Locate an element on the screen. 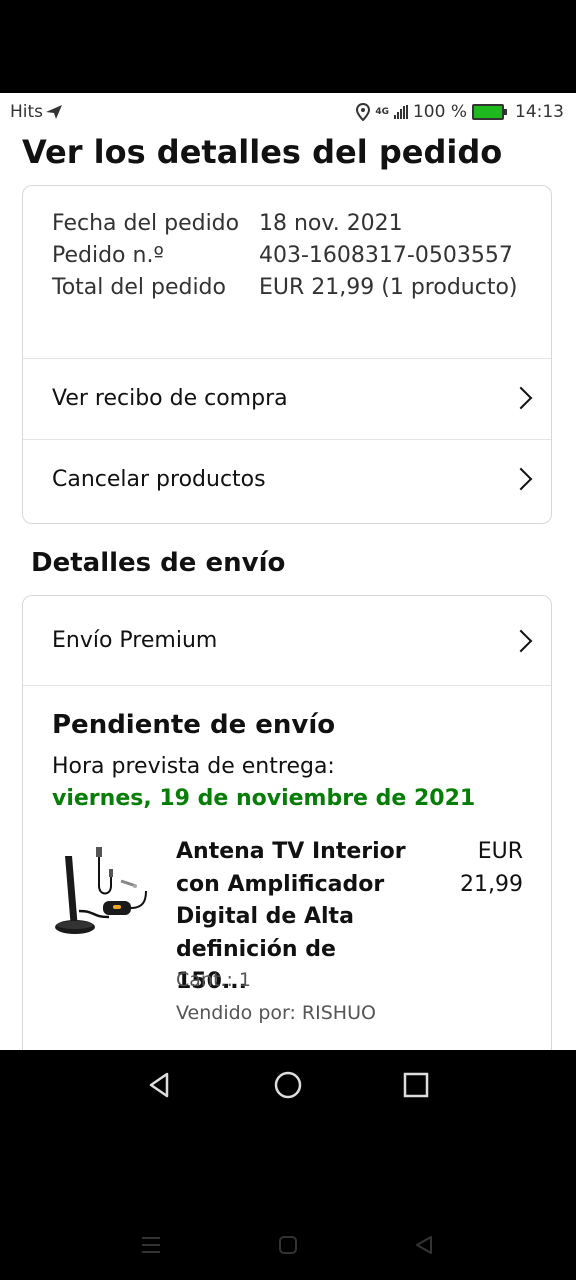 The height and width of the screenshot is (1280, 576). product-seller: Vendido por: RISHUO is located at coordinates (276, 1013).